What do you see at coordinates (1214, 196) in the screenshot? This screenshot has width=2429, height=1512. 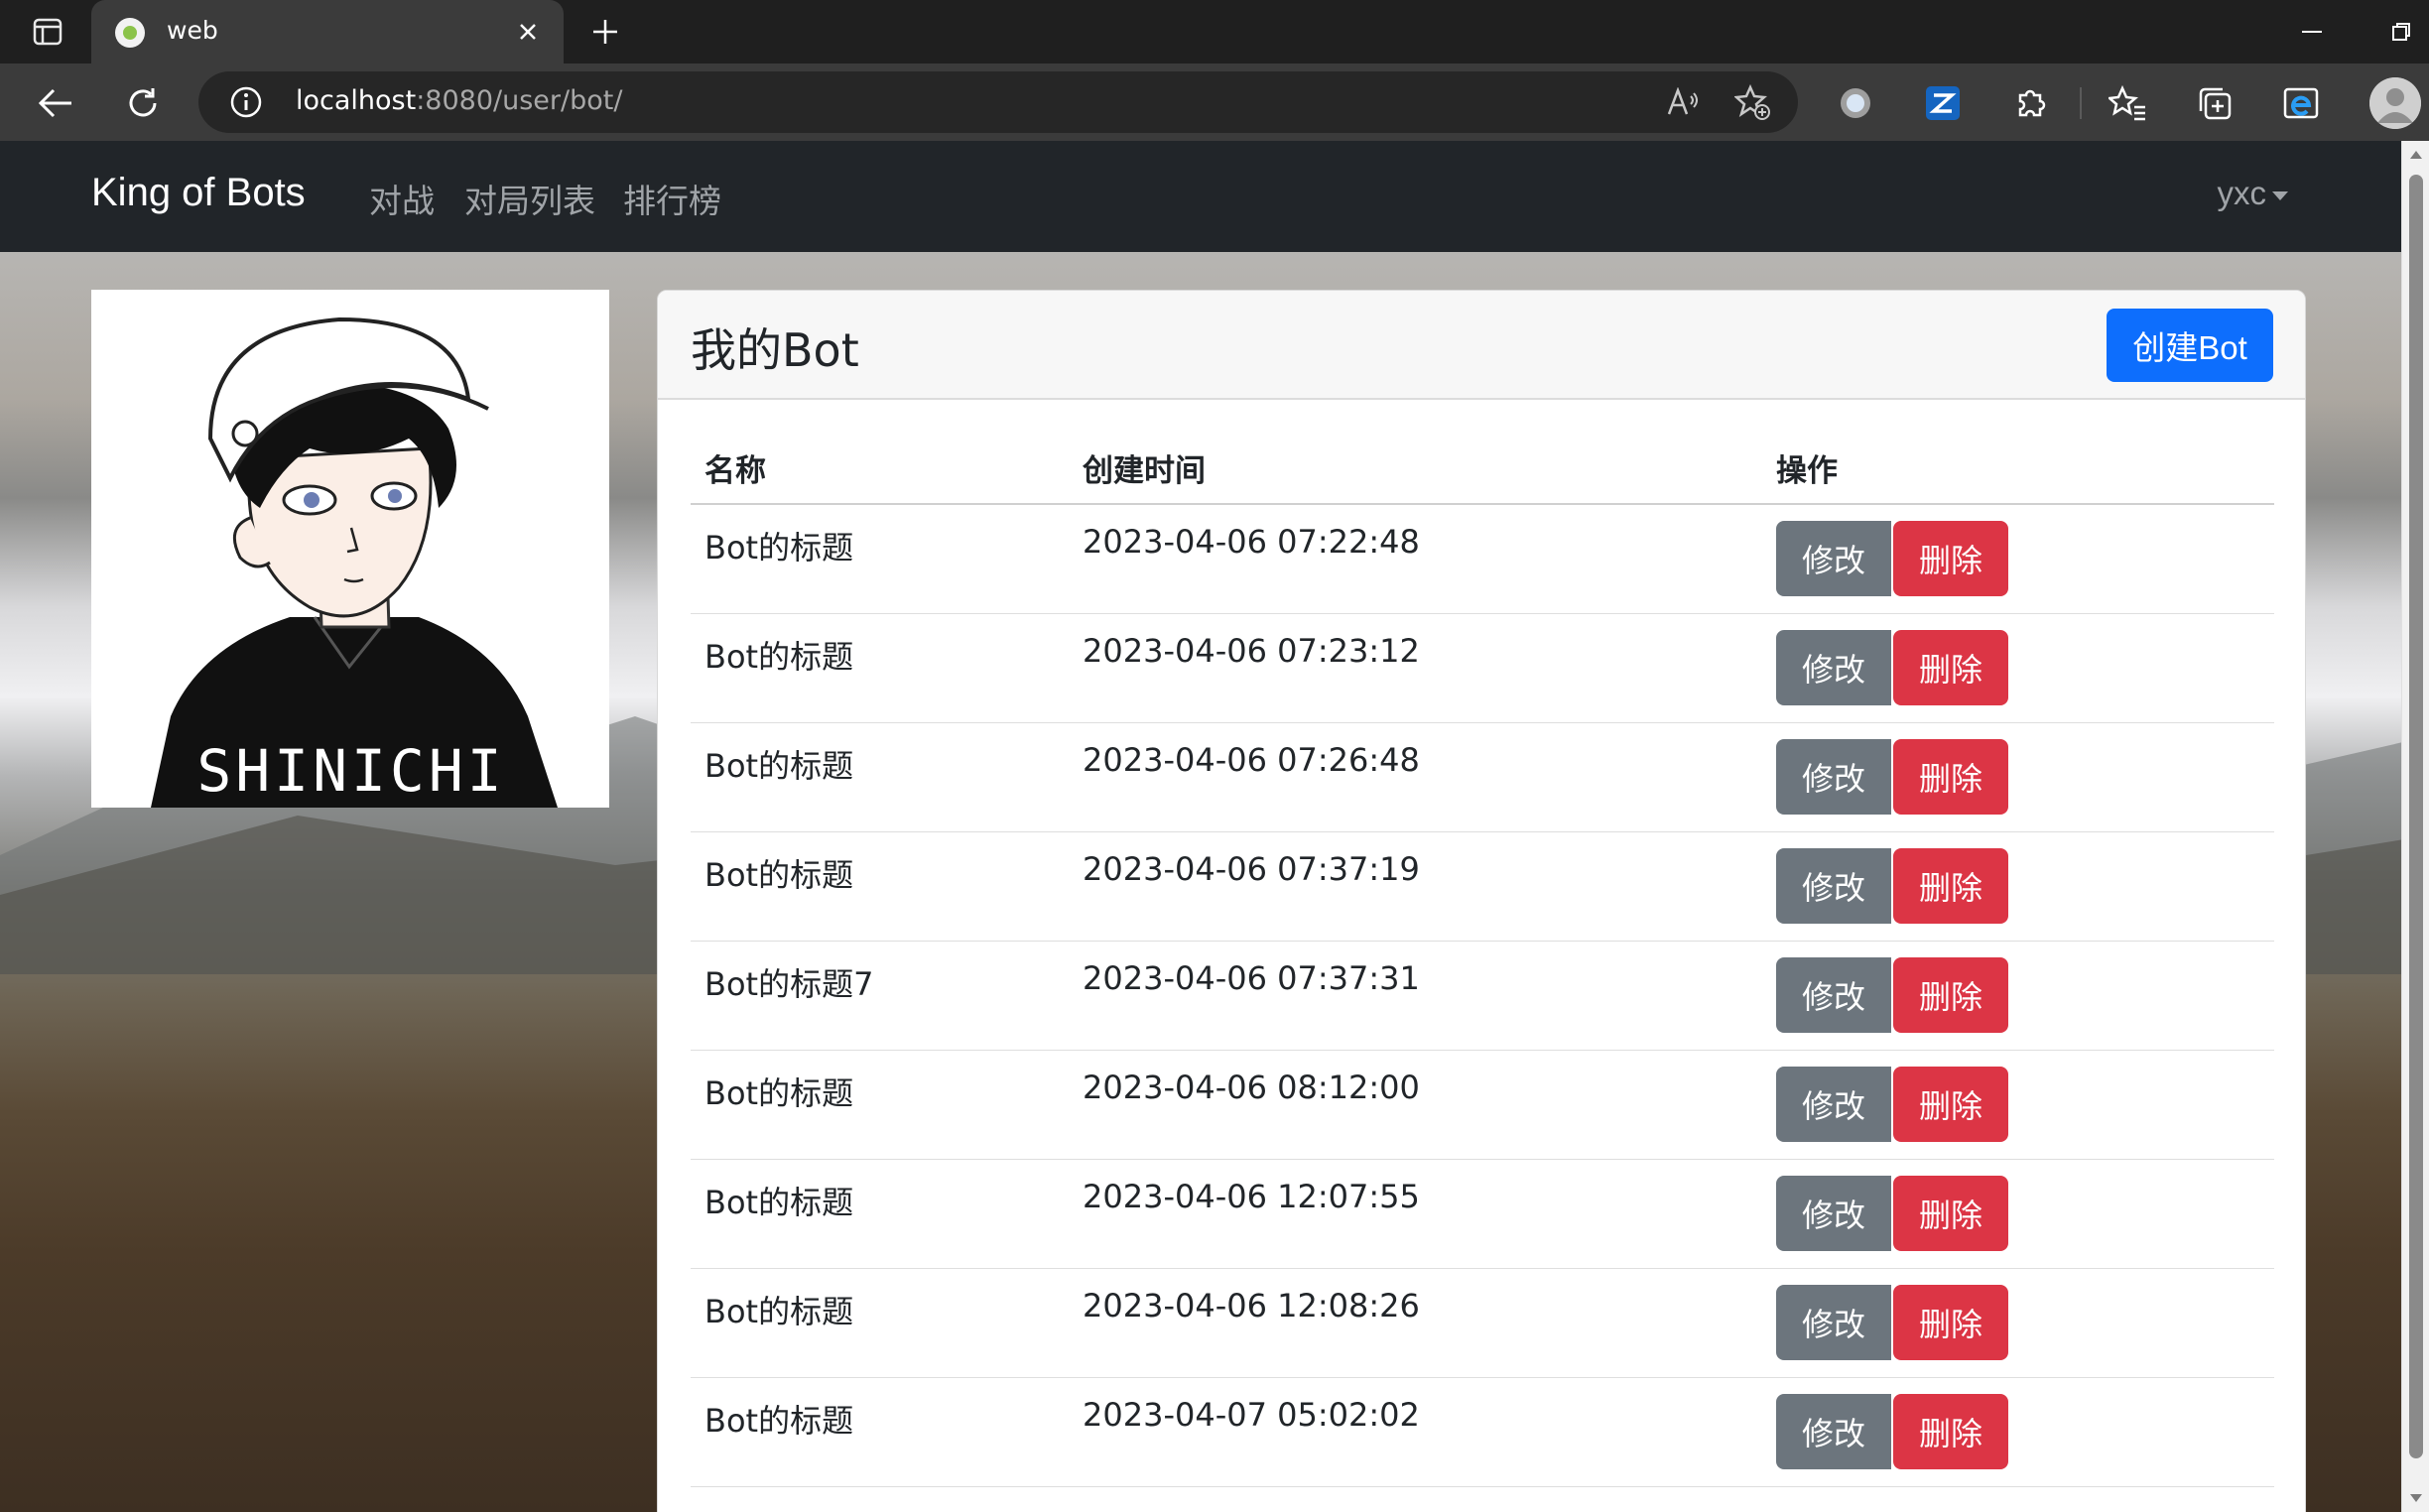 I see `site-navbar: King of Bots 对战 对局列表 排行榜 yxc` at bounding box center [1214, 196].